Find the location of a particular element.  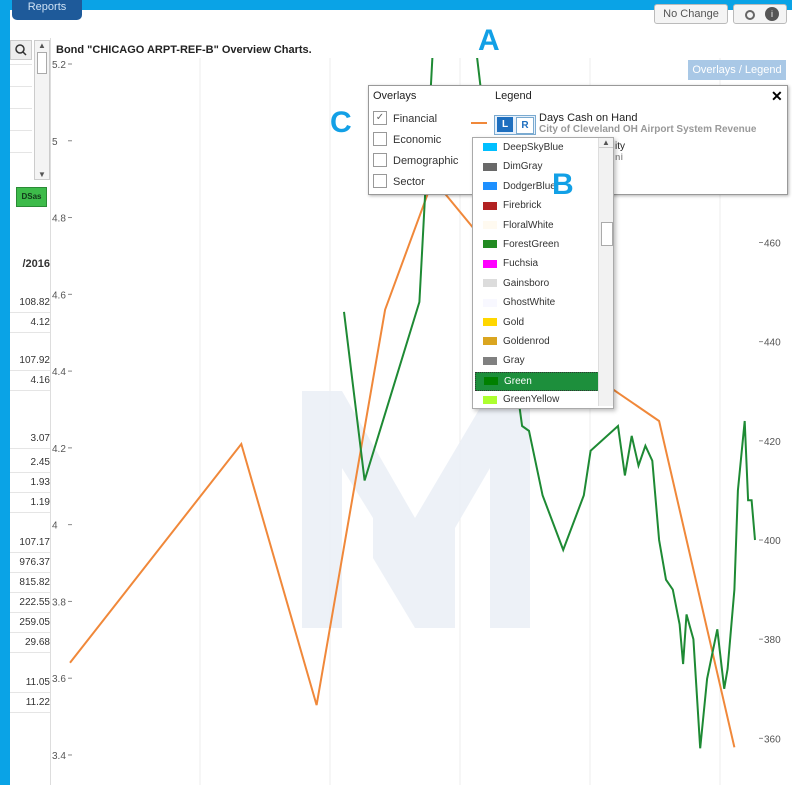

right-axis-button: R is located at coordinates (525, 125).